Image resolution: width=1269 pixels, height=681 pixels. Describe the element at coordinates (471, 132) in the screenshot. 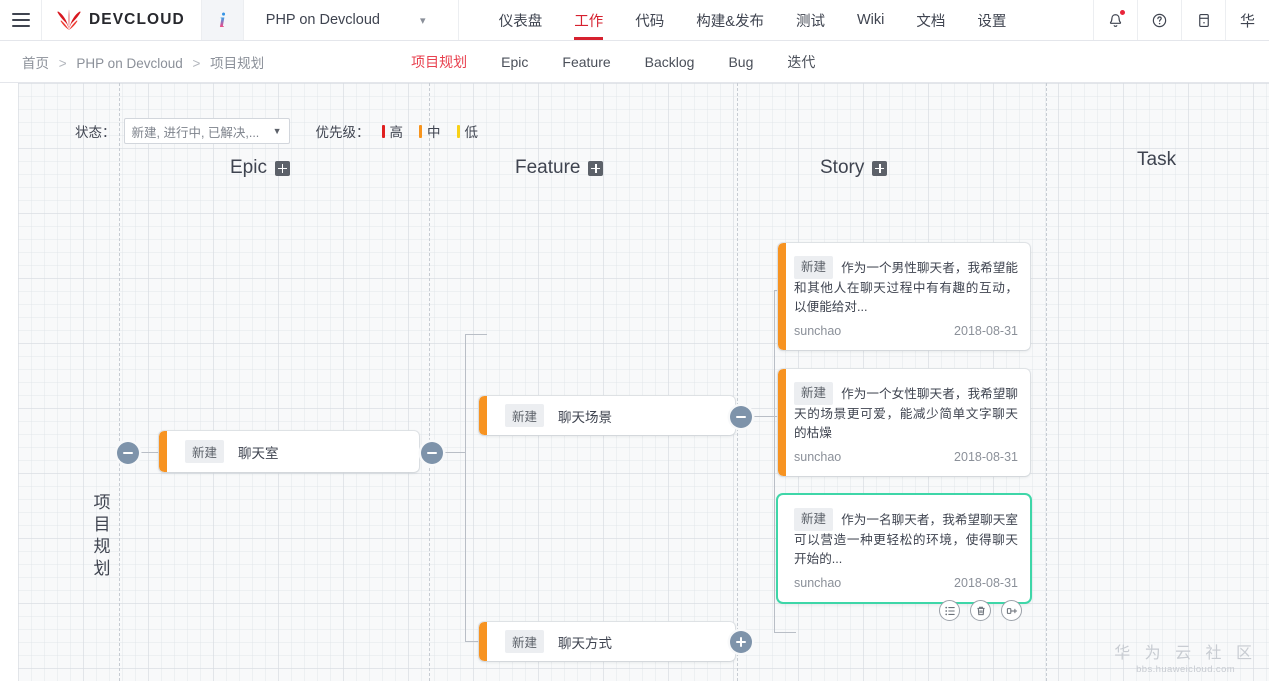

I see `priority-label: 低` at that location.